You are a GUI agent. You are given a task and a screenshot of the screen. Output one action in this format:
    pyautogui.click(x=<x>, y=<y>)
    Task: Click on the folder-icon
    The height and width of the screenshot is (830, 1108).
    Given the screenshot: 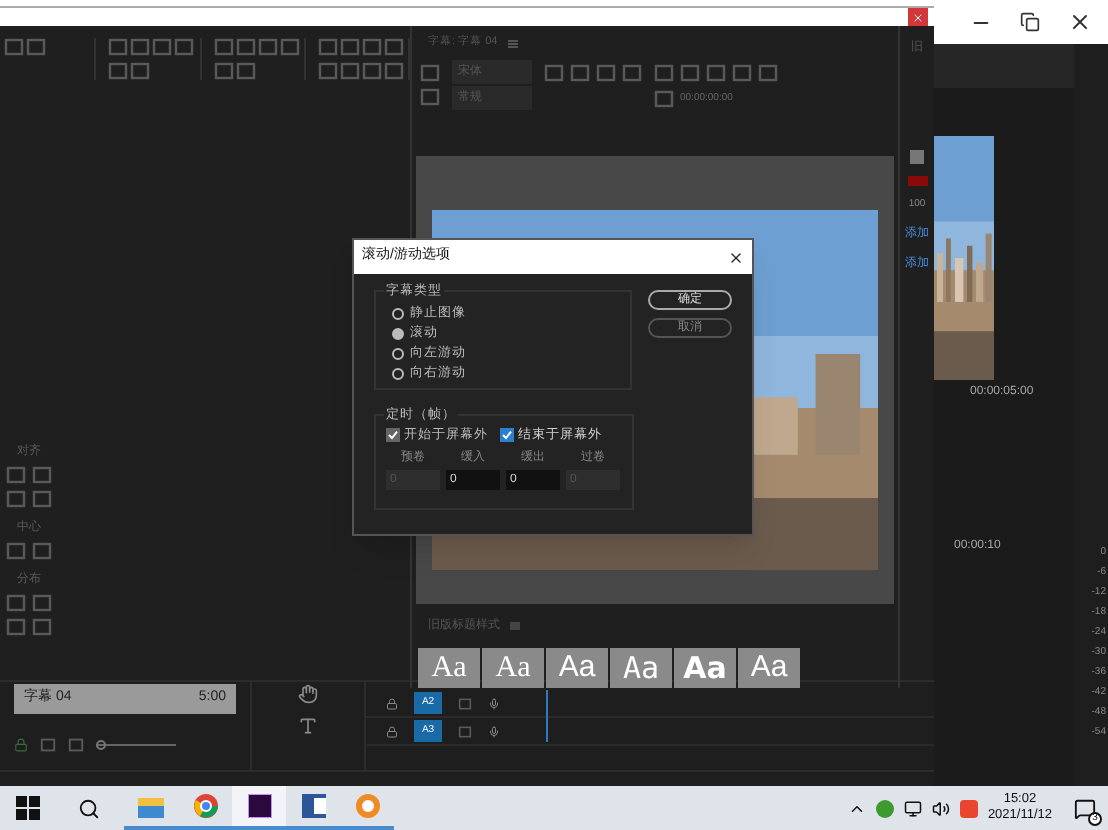 What is the action you would take?
    pyautogui.click(x=151, y=806)
    